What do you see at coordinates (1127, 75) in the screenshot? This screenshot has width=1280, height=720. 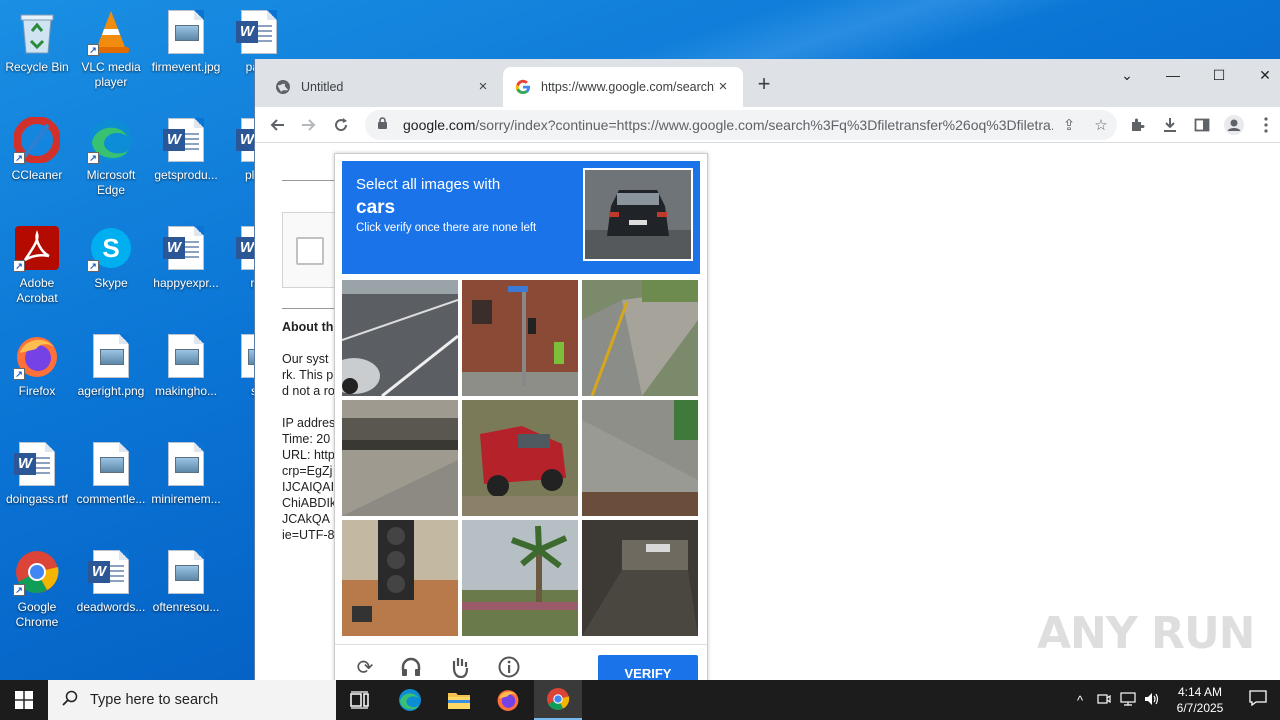 I see `tab-search-dropdown-button: ⌄` at bounding box center [1127, 75].